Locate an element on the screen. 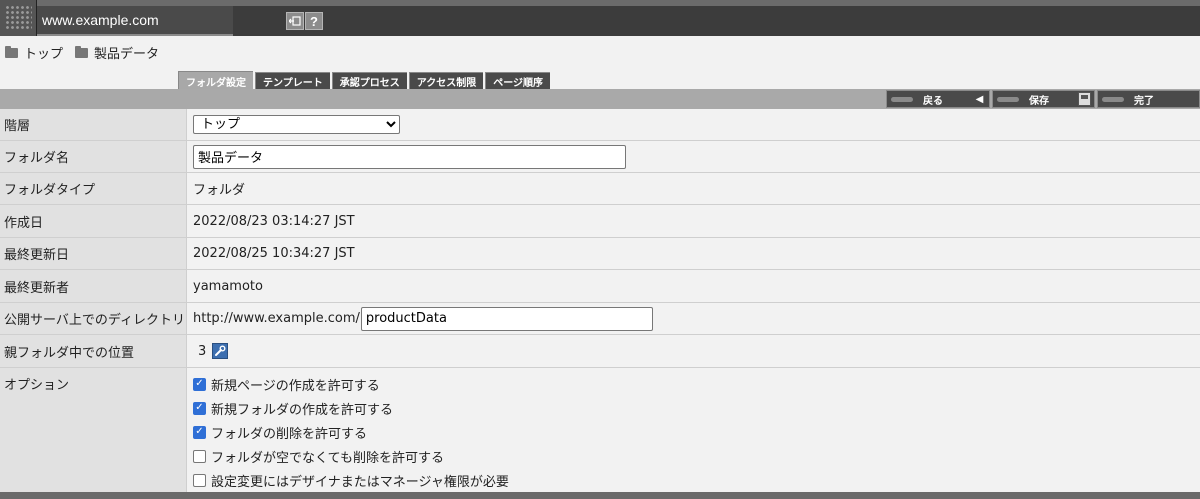 This screenshot has width=1200, height=499. app-logo is located at coordinates (18, 18).